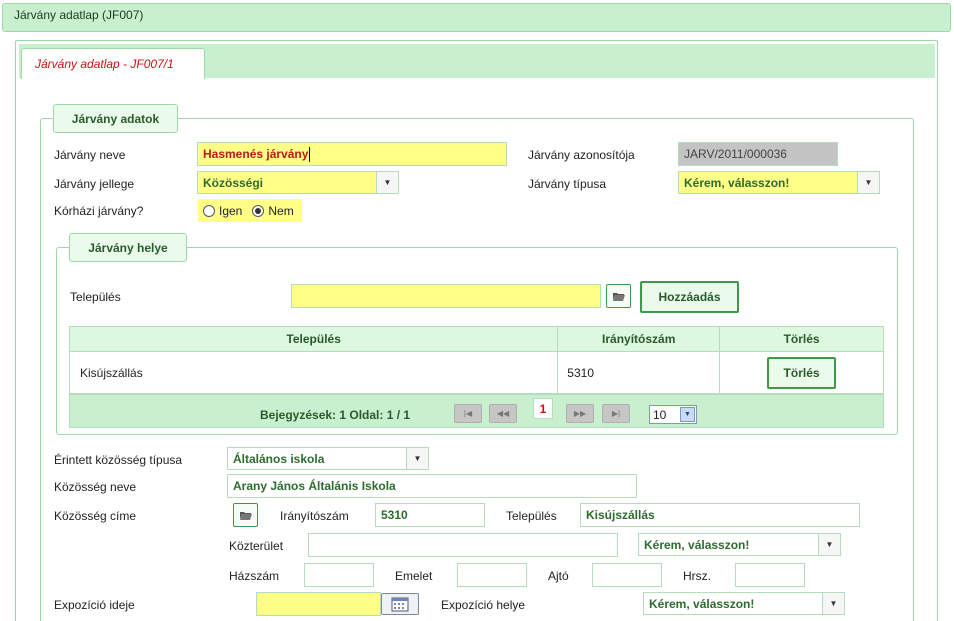  Describe the element at coordinates (673, 414) in the screenshot. I see `page-size-select: 10 ▼` at that location.